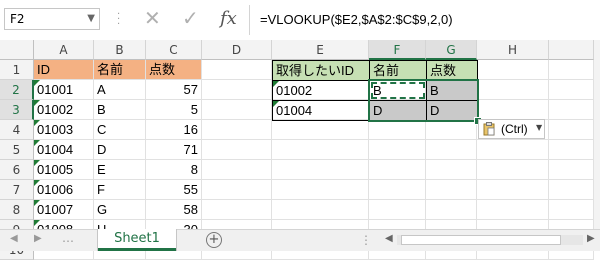 Image resolution: width=600 pixels, height=260 pixels. Describe the element at coordinates (120, 210) in the screenshot. I see `name-cell: G` at that location.